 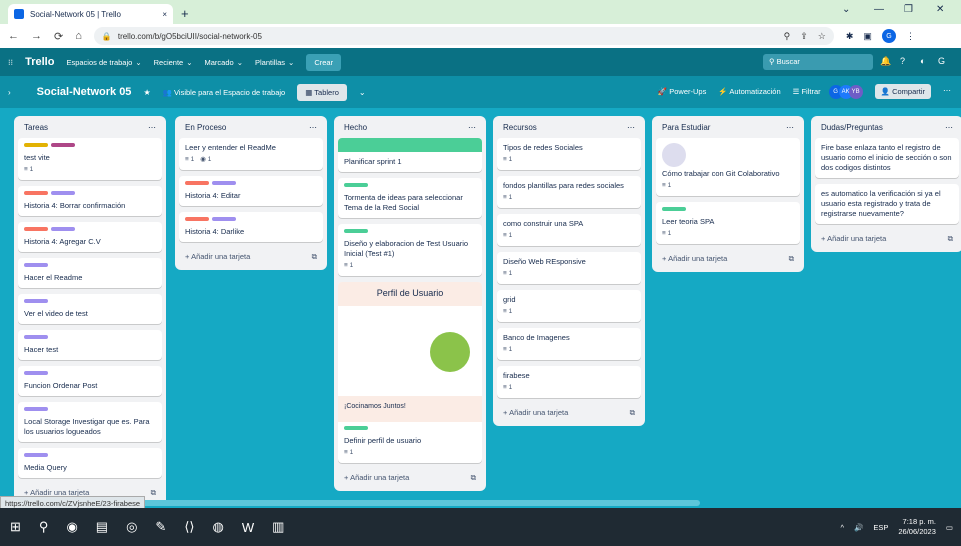 What do you see at coordinates (822, 36) in the screenshot?
I see `star-icon: ☆` at bounding box center [822, 36].